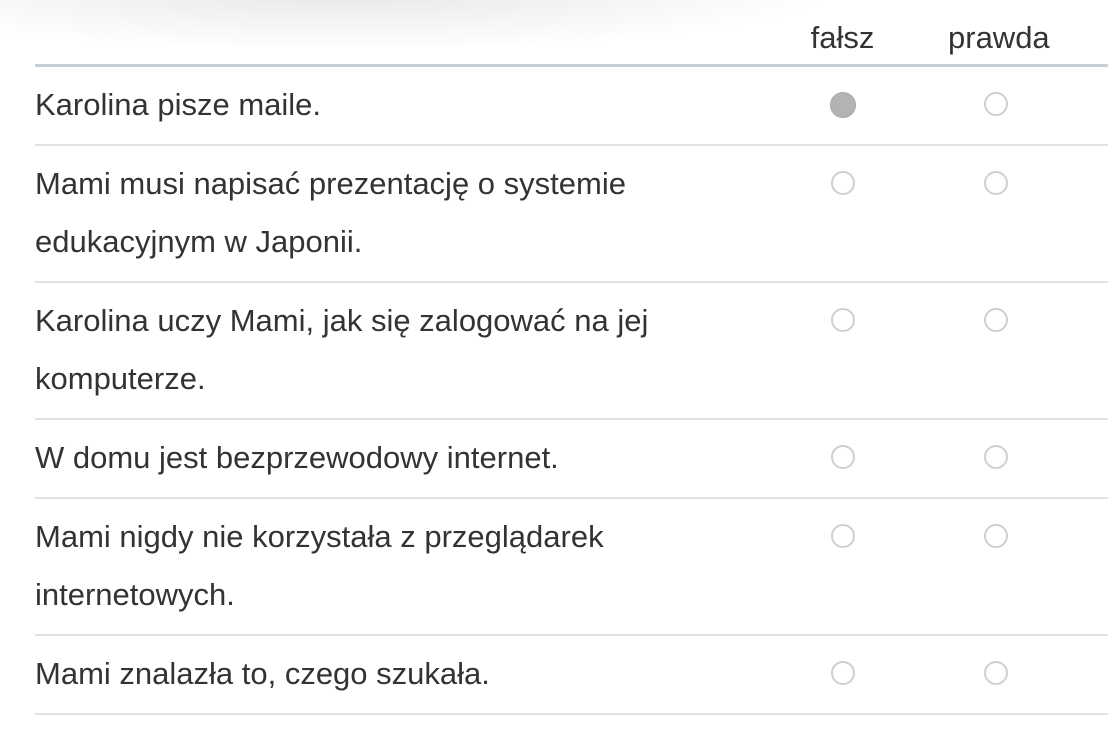 This screenshot has height=750, width=1108. I want to click on statement-row: W domu jest bezprzewodowy internet., so click(571, 459).